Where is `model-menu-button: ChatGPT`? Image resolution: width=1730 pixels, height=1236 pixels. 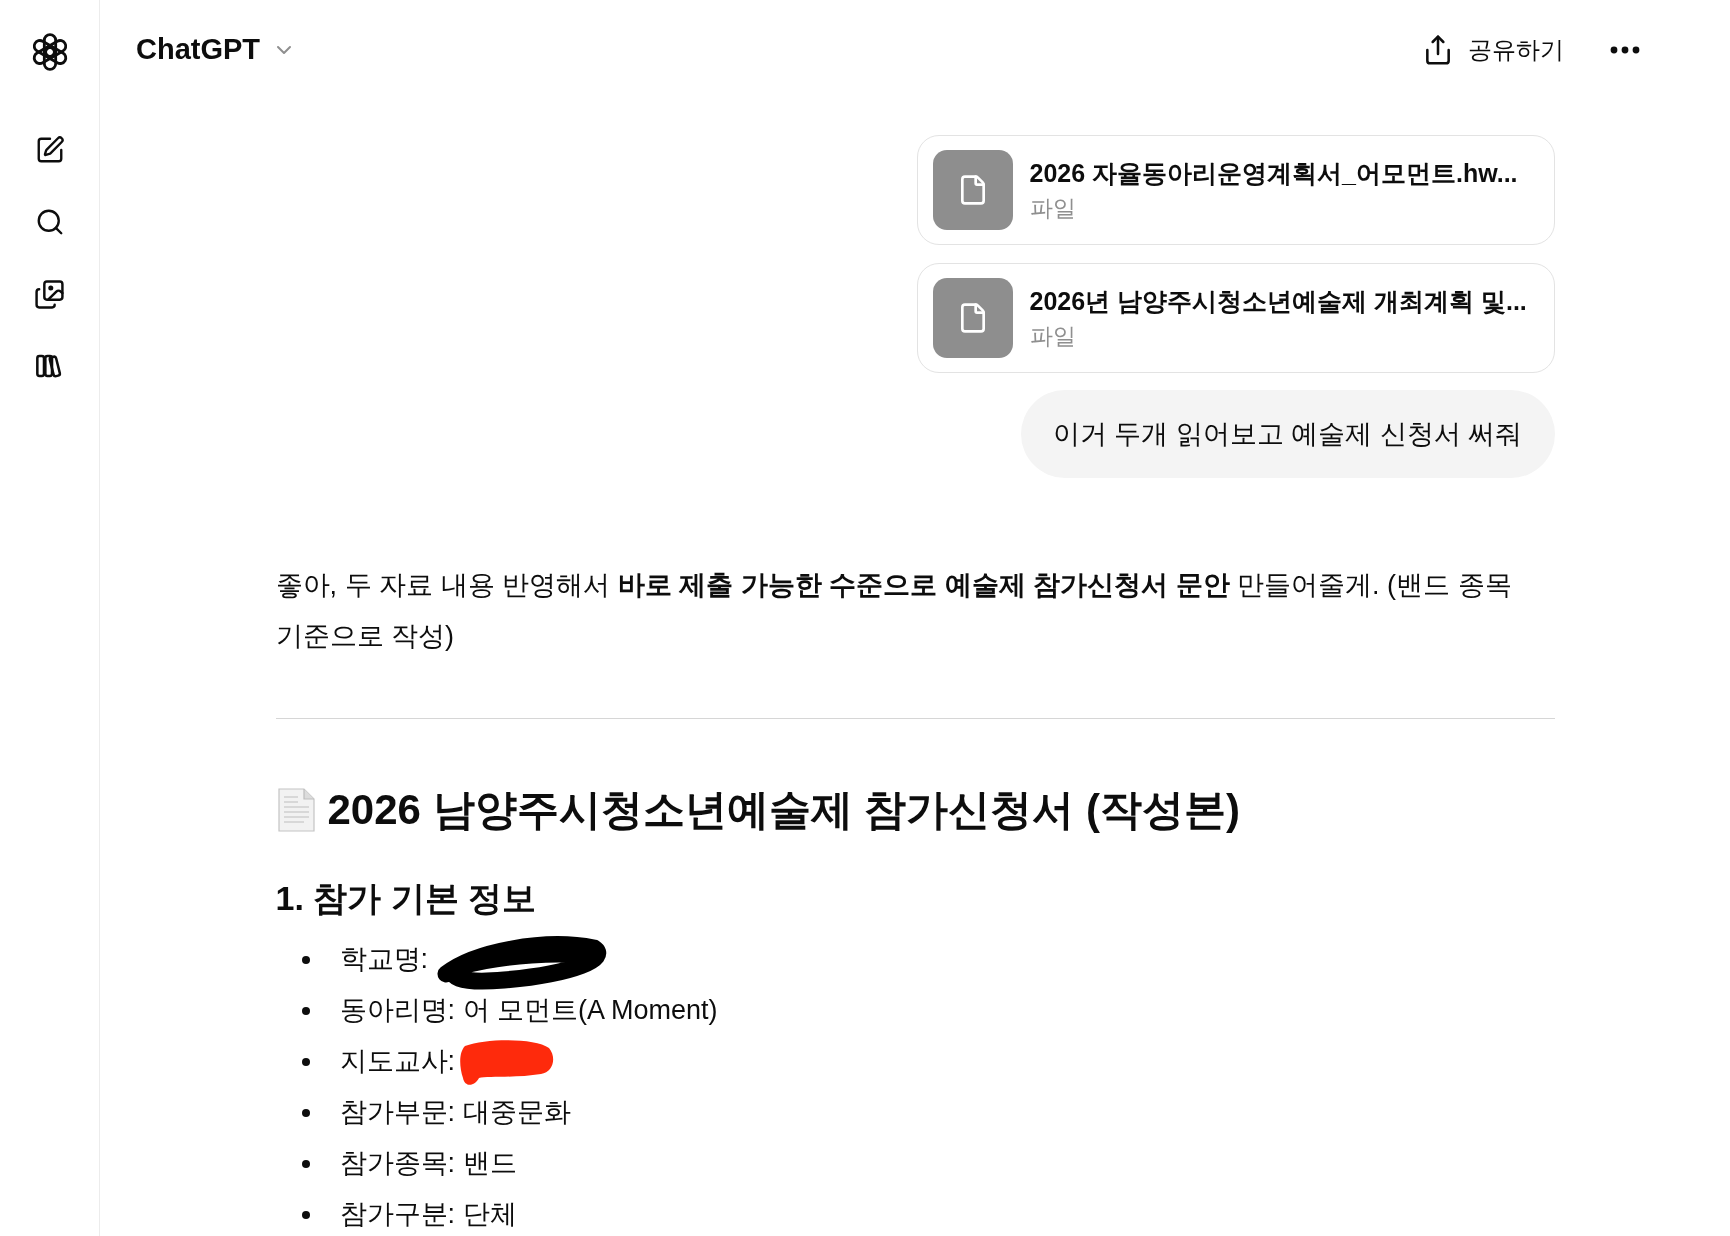 model-menu-button: ChatGPT is located at coordinates (216, 50).